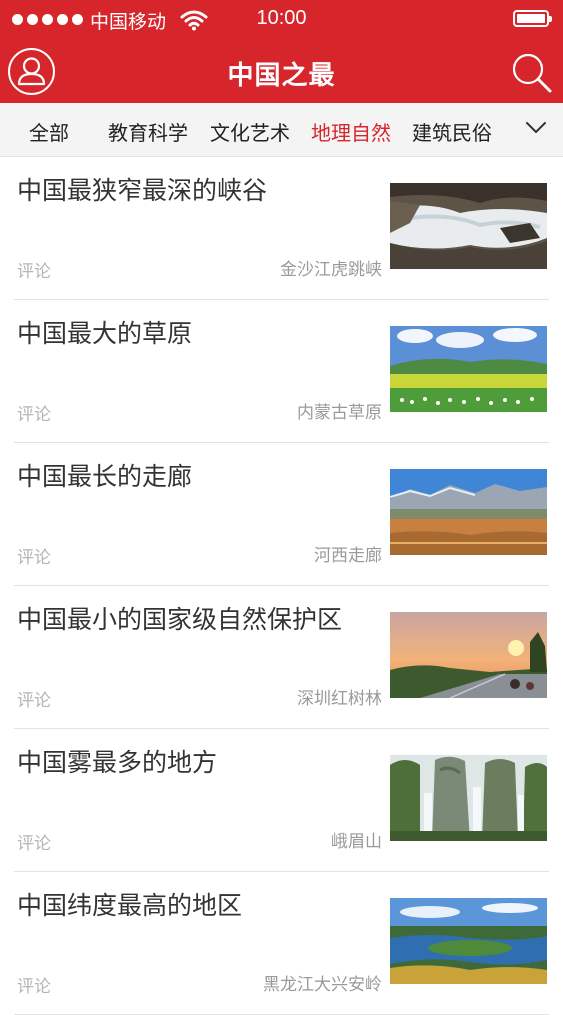 The image size is (563, 1015). What do you see at coordinates (468, 369) in the screenshot?
I see `grassland-sheep-thumbnail` at bounding box center [468, 369].